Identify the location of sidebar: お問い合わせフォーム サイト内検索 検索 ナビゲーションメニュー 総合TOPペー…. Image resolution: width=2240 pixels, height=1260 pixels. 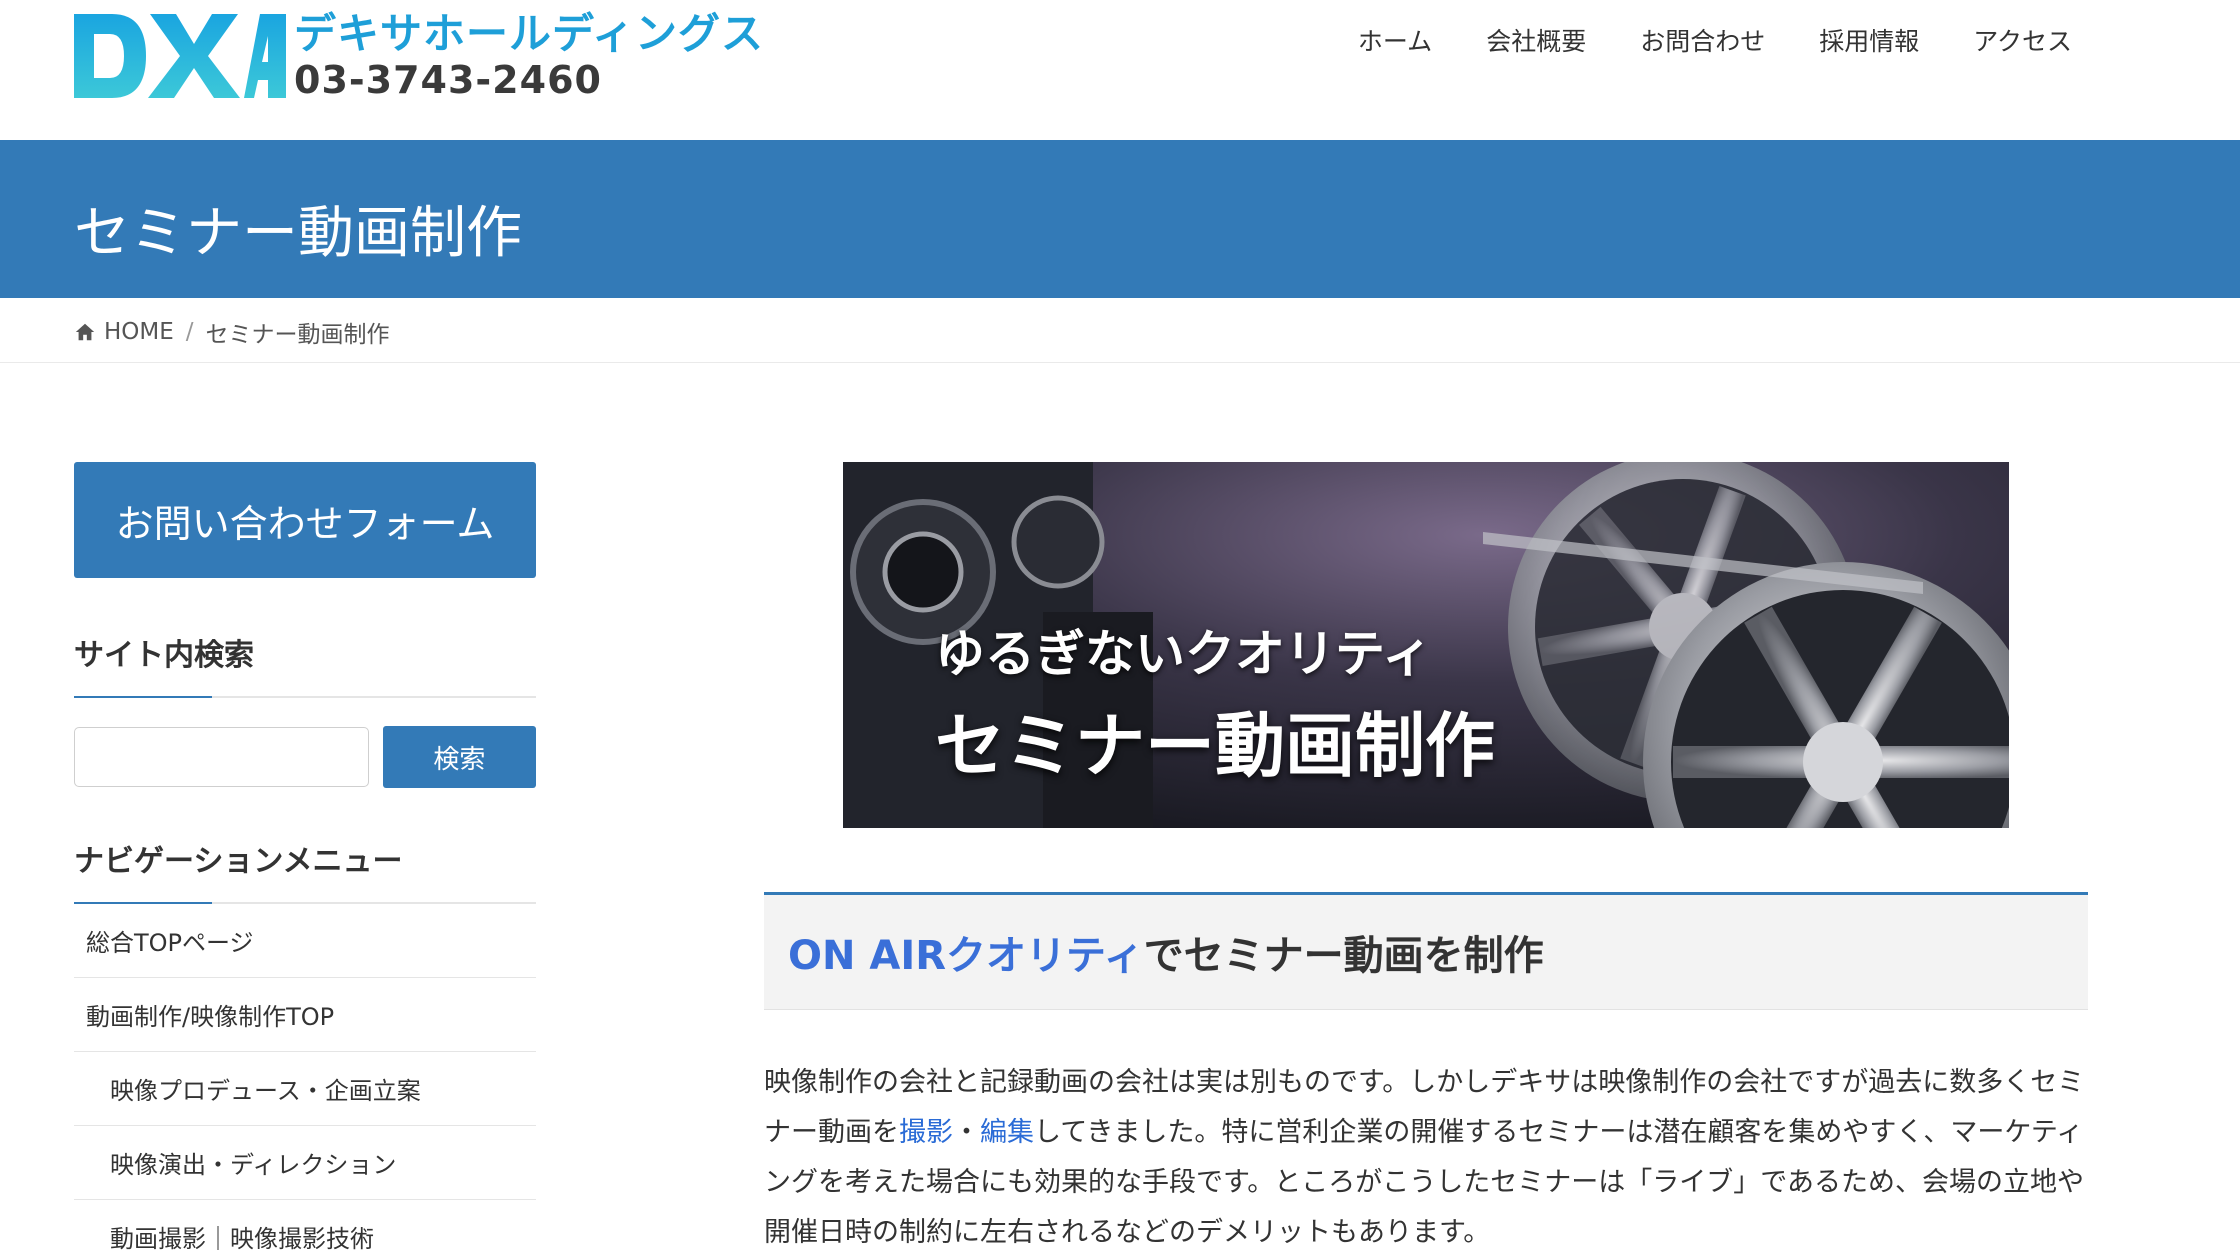
(305, 861).